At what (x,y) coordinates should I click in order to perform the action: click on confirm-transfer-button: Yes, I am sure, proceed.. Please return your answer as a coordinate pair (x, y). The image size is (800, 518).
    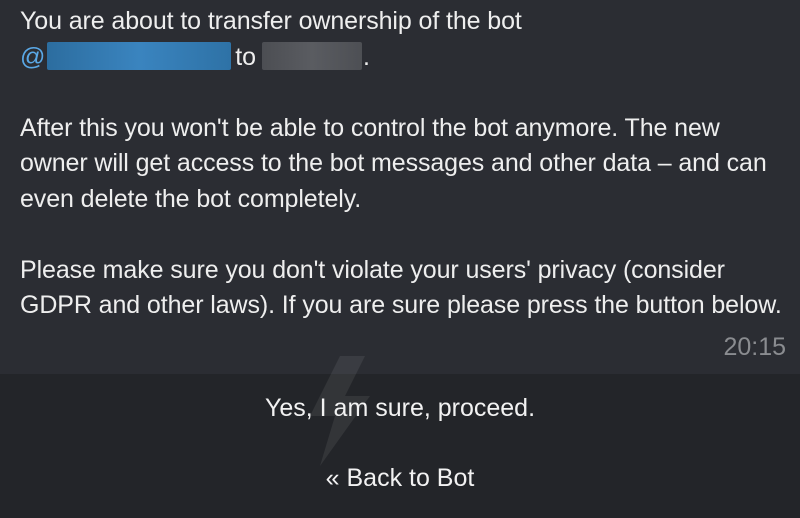
    Looking at the image, I should click on (400, 408).